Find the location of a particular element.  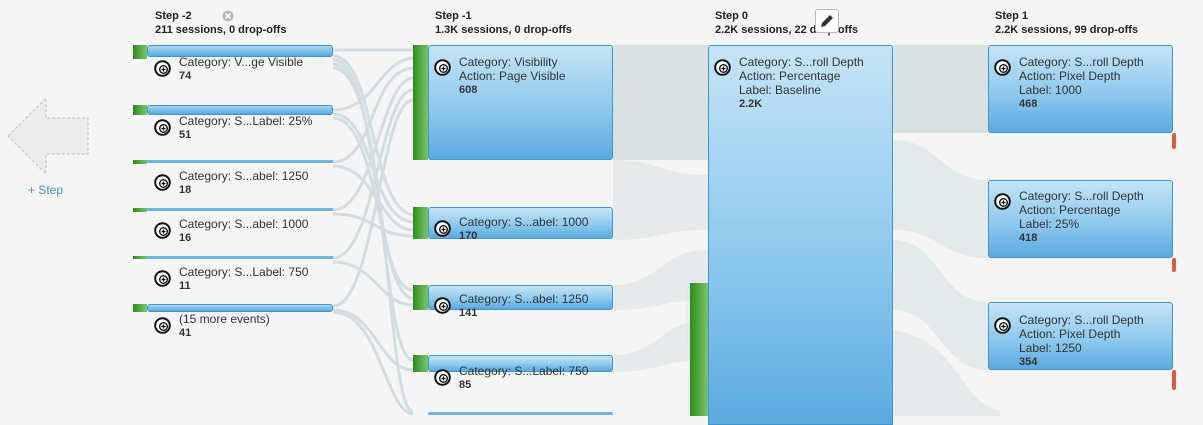

node-count: 468 is located at coordinates (1028, 104).